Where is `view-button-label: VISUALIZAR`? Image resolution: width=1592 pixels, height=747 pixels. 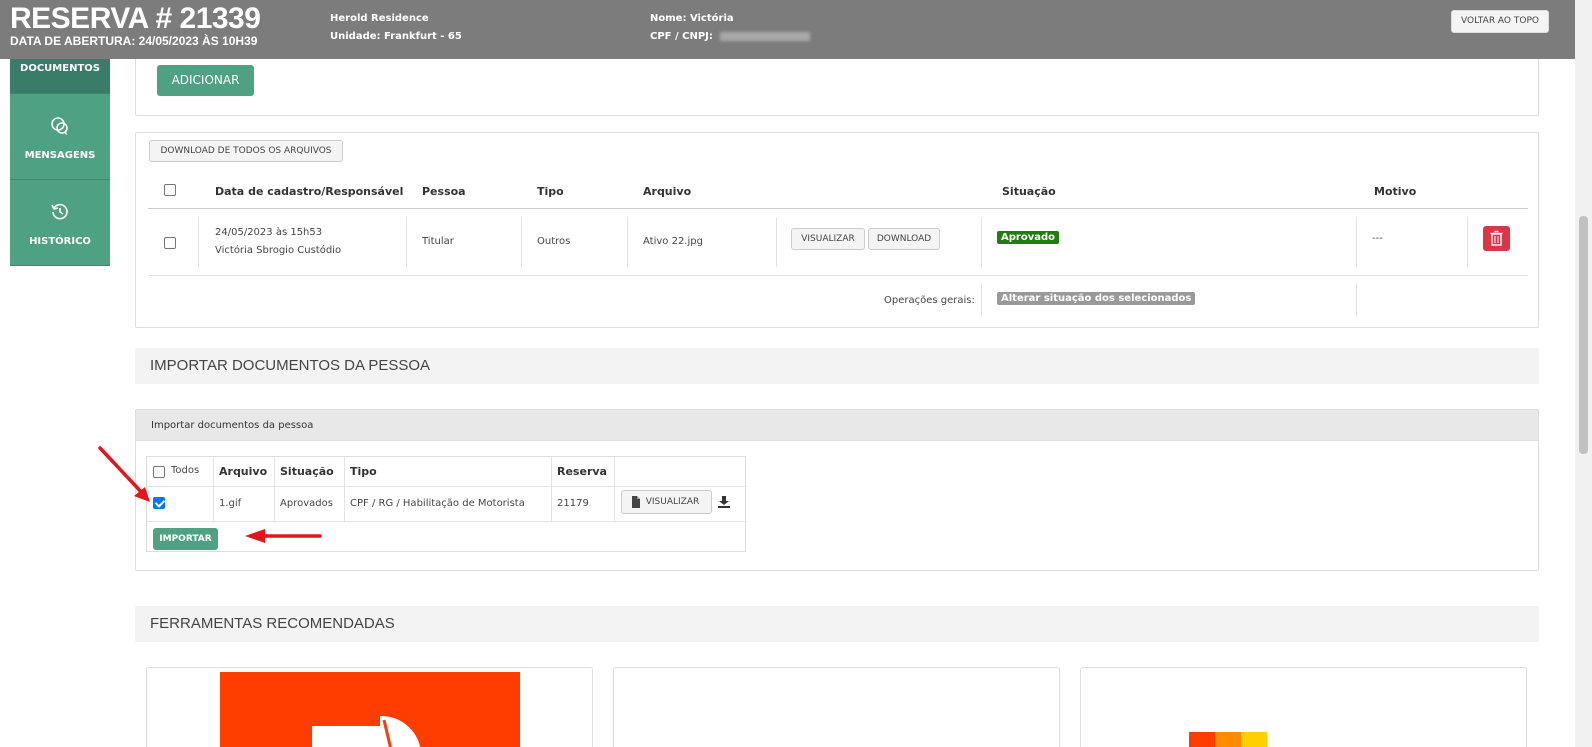
view-button-label: VISUALIZAR is located at coordinates (672, 502).